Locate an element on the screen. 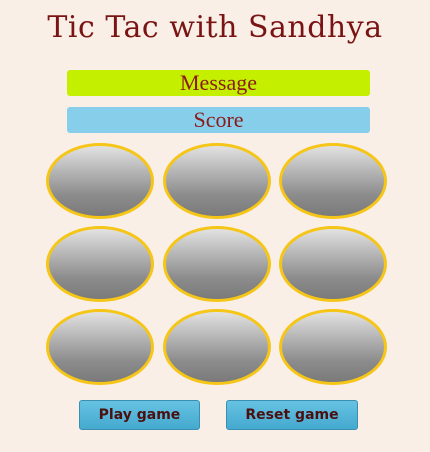 Image resolution: width=430 pixels, height=452 pixels. score-bar: Score is located at coordinates (218, 120).